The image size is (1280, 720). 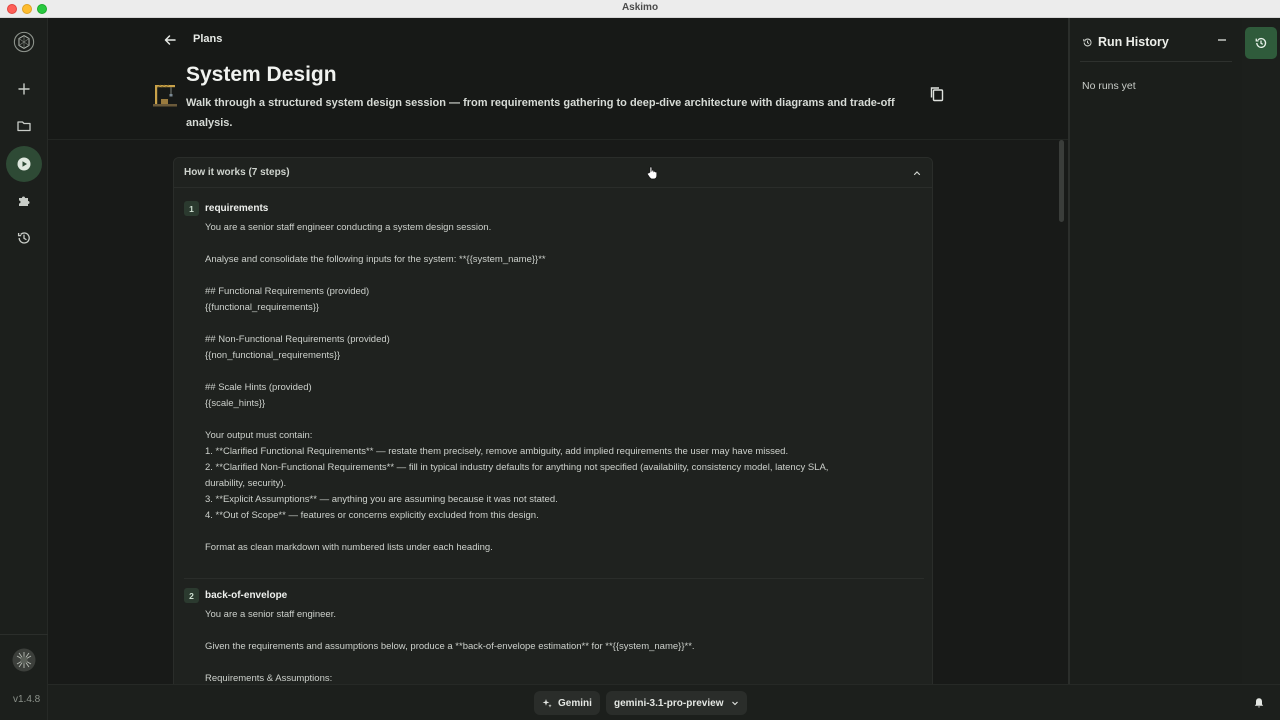 I want to click on page-title: System Design, so click(x=261, y=74).